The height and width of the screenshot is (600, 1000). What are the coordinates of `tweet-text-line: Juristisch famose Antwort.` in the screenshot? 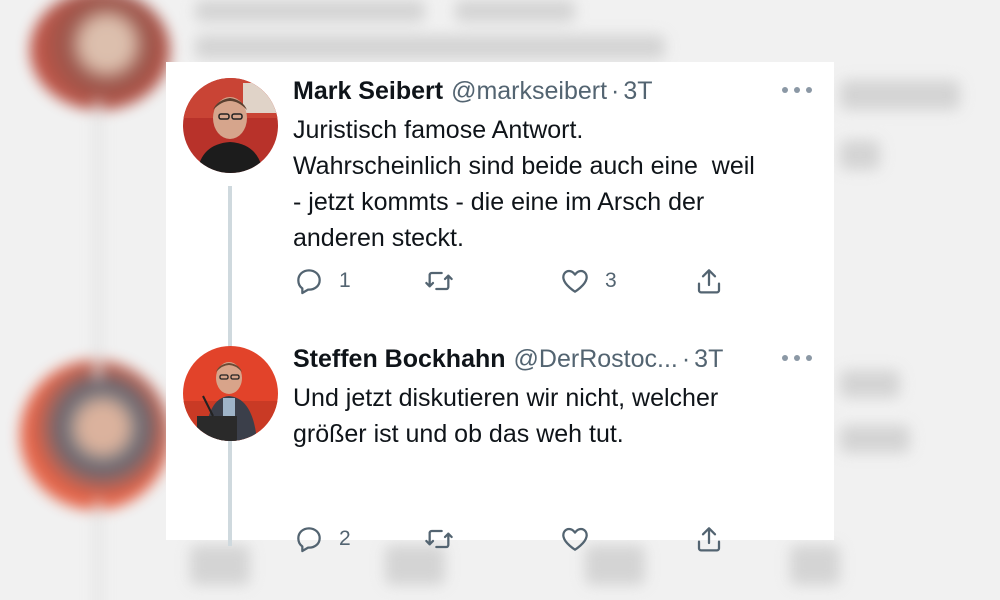 It's located at (438, 130).